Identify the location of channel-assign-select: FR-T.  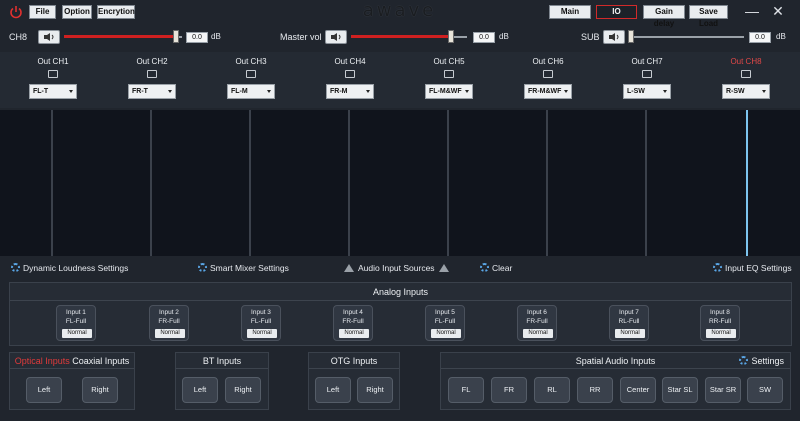
(152, 91).